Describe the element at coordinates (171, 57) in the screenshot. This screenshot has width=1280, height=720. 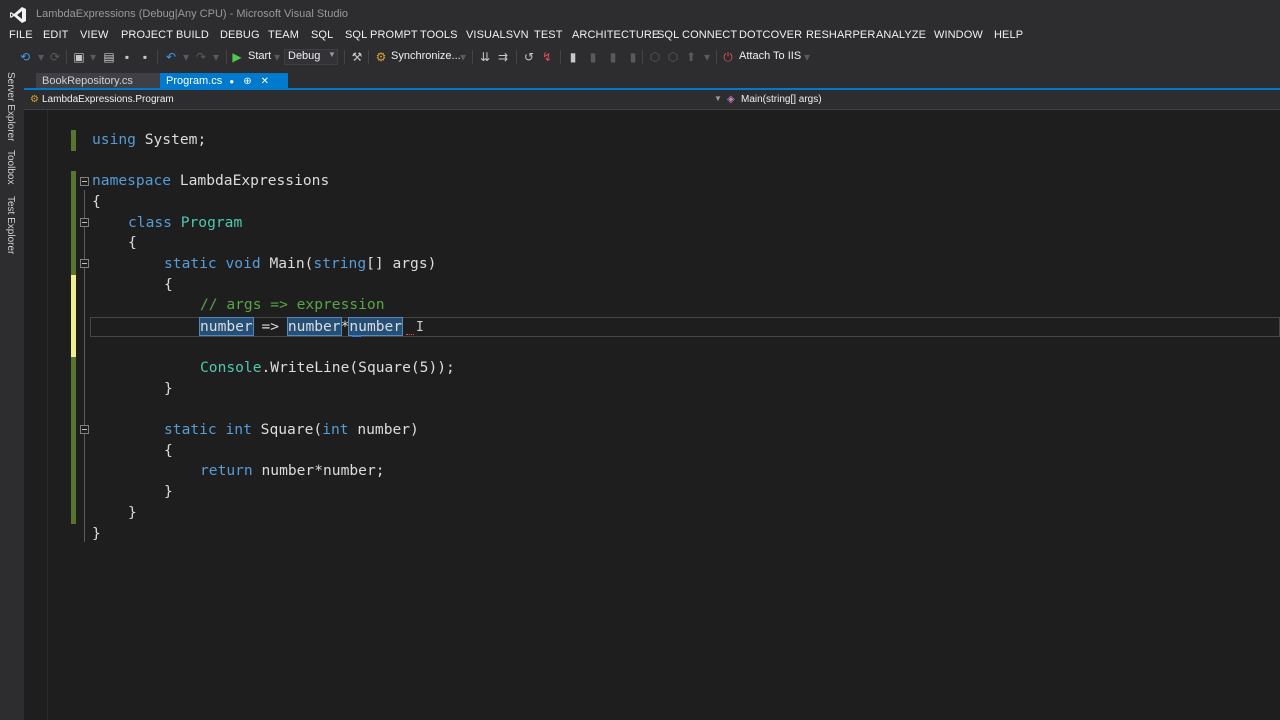
I see `undo-icon: ↶` at that location.